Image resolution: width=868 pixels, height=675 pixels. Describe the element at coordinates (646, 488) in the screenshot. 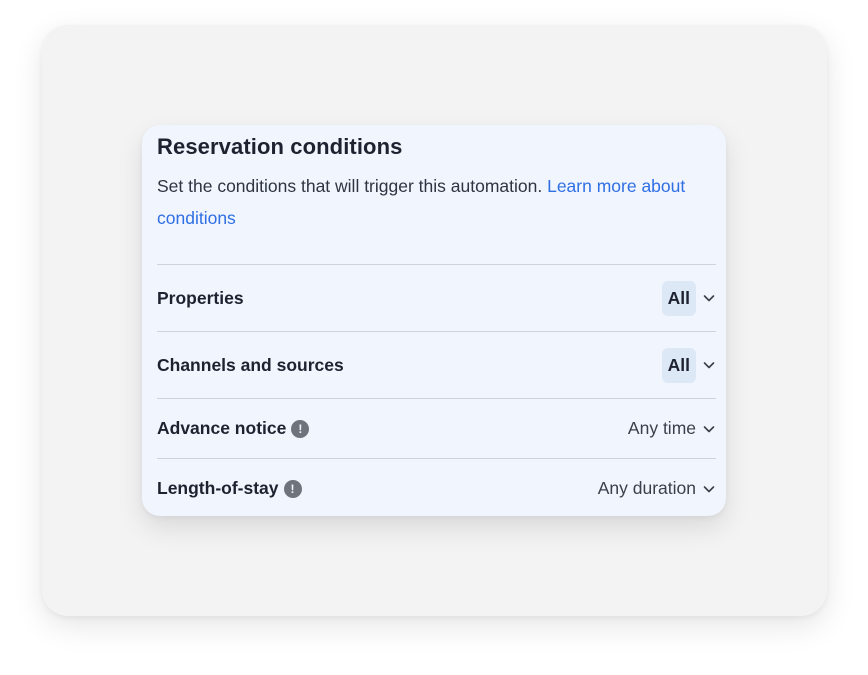

I see `length-of-stay-value: Any duration` at that location.